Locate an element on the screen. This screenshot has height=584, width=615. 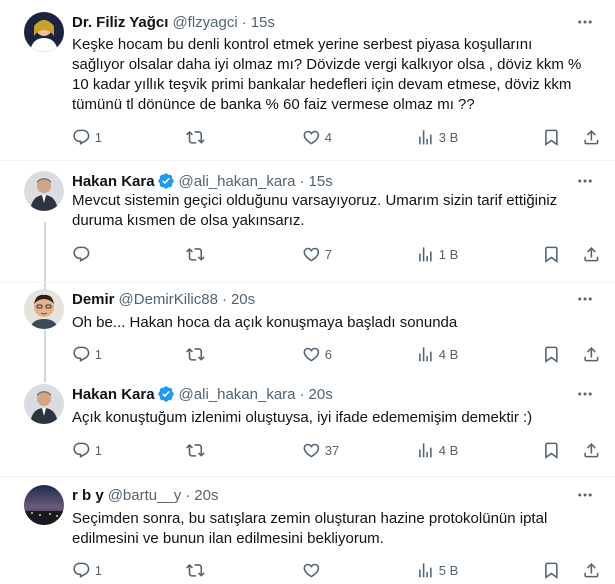
author-handle: @flzyagci is located at coordinates (204, 22).